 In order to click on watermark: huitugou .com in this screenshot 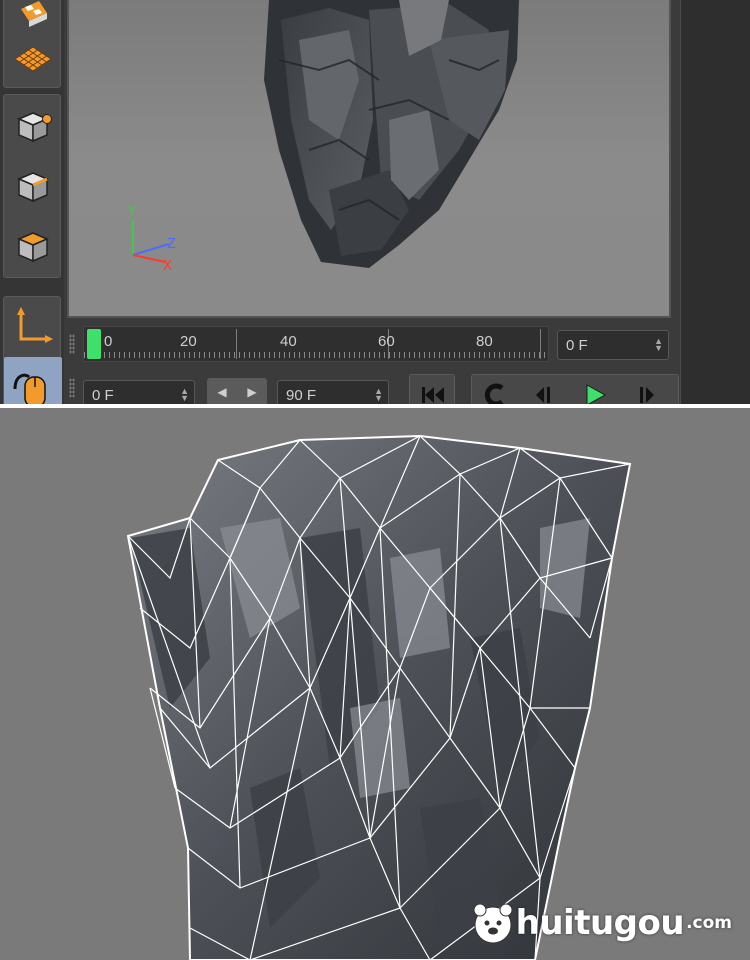, I will do `click(601, 923)`.